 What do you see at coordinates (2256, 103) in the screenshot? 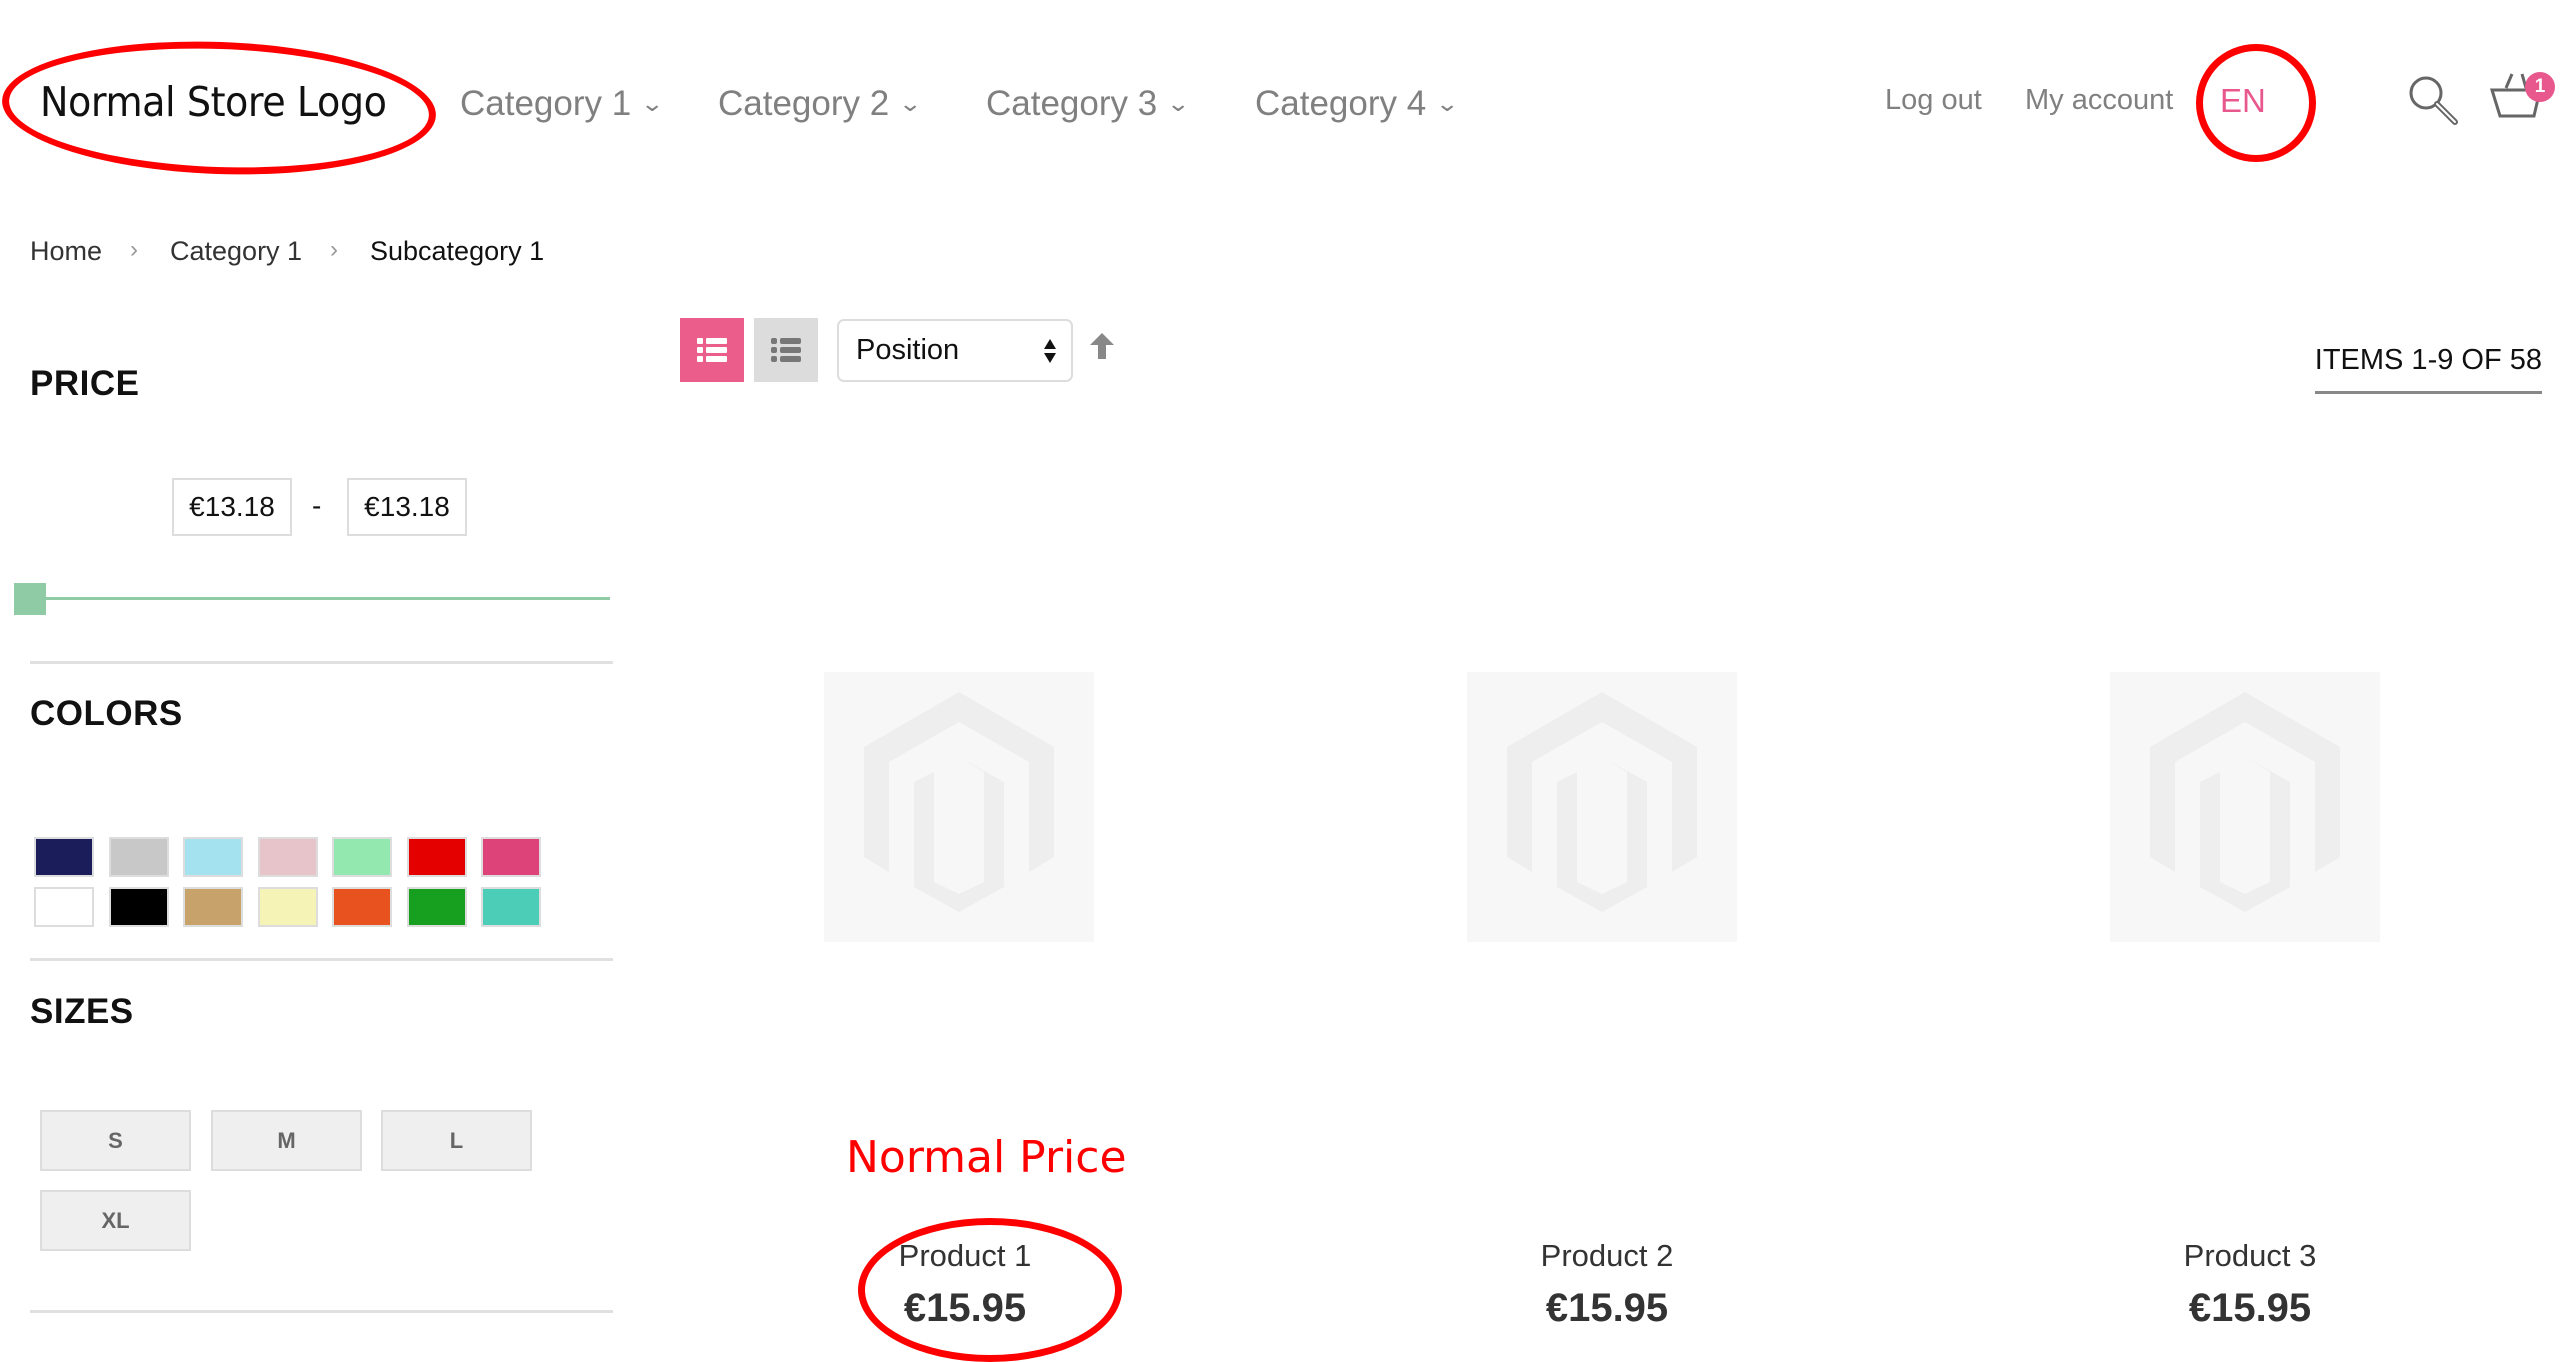
I see `annotation-circle-language` at bounding box center [2256, 103].